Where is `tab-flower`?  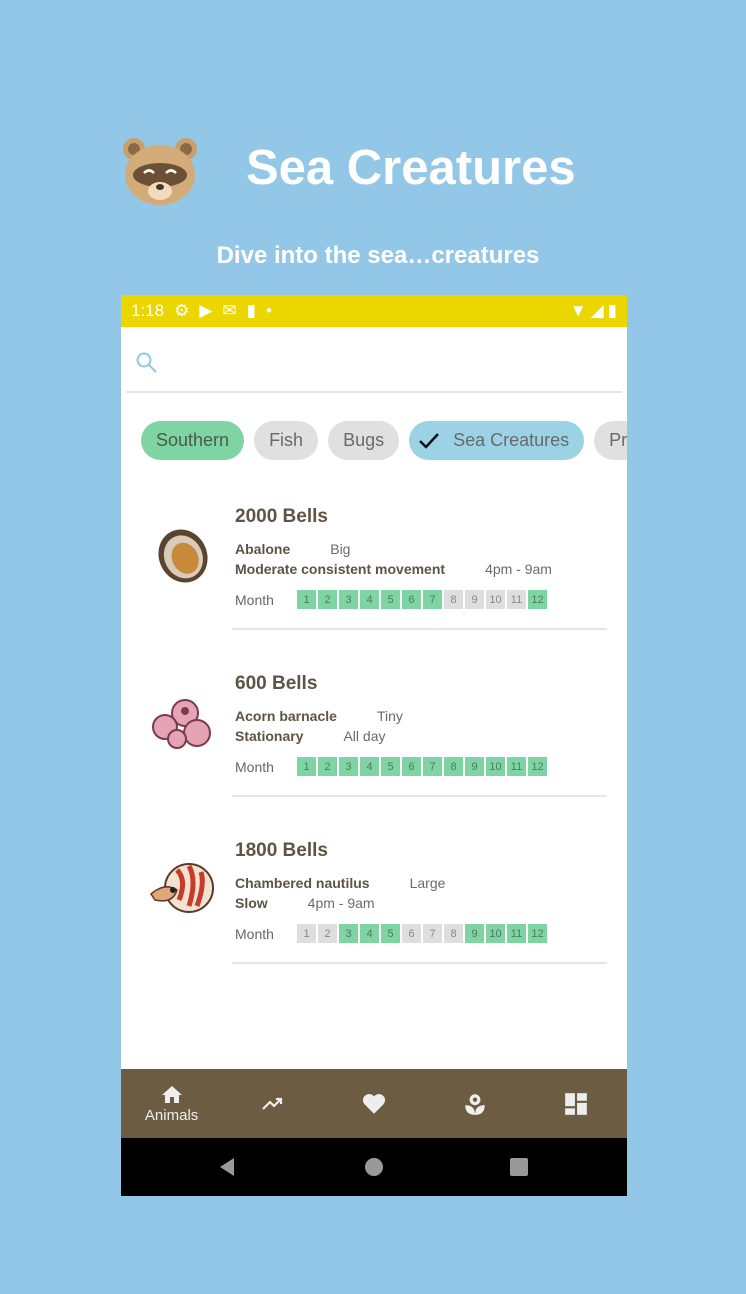 tab-flower is located at coordinates (475, 1103).